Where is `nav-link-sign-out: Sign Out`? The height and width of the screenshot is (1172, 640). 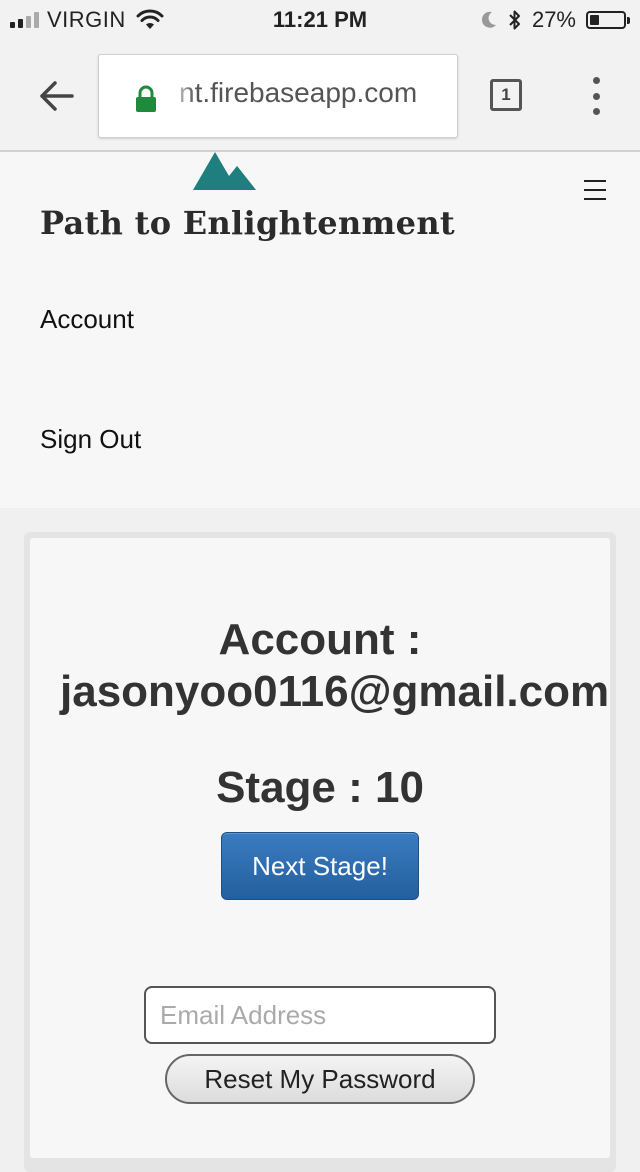
nav-link-sign-out: Sign Out is located at coordinates (90, 439).